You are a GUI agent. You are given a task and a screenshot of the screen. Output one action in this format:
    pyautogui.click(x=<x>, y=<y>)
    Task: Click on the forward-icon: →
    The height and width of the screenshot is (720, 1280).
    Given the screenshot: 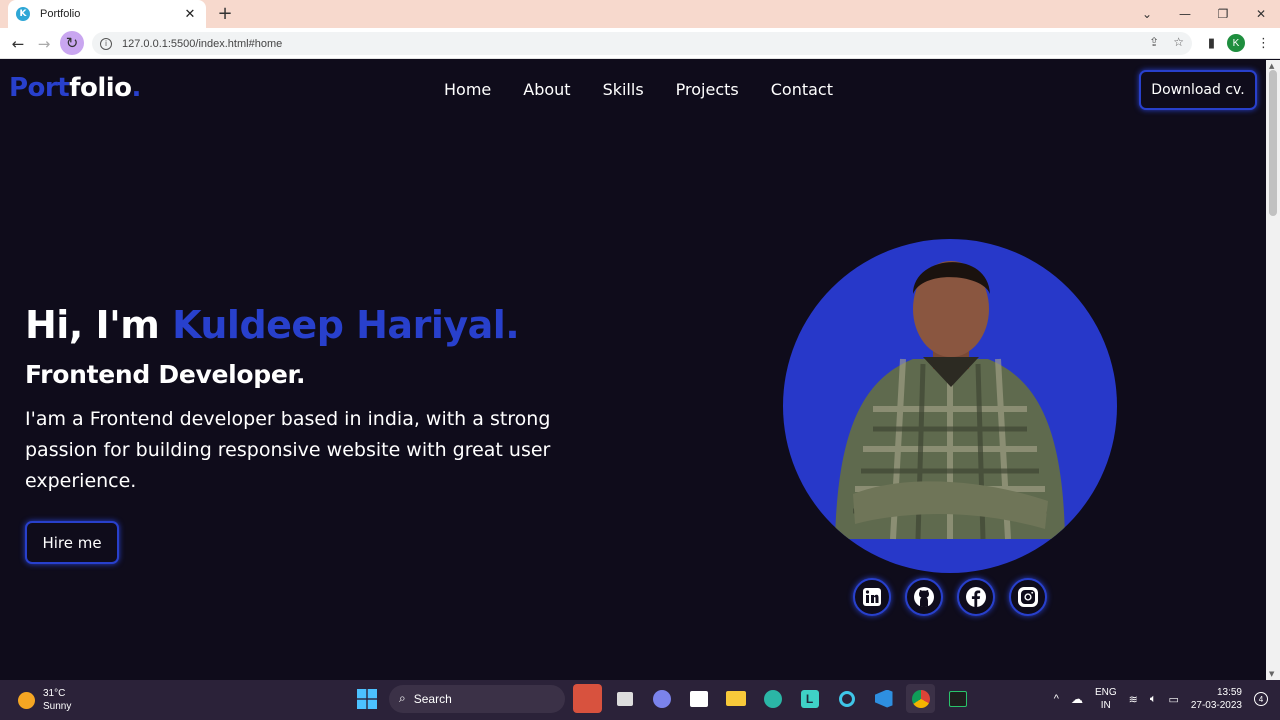 What is the action you would take?
    pyautogui.click(x=44, y=44)
    